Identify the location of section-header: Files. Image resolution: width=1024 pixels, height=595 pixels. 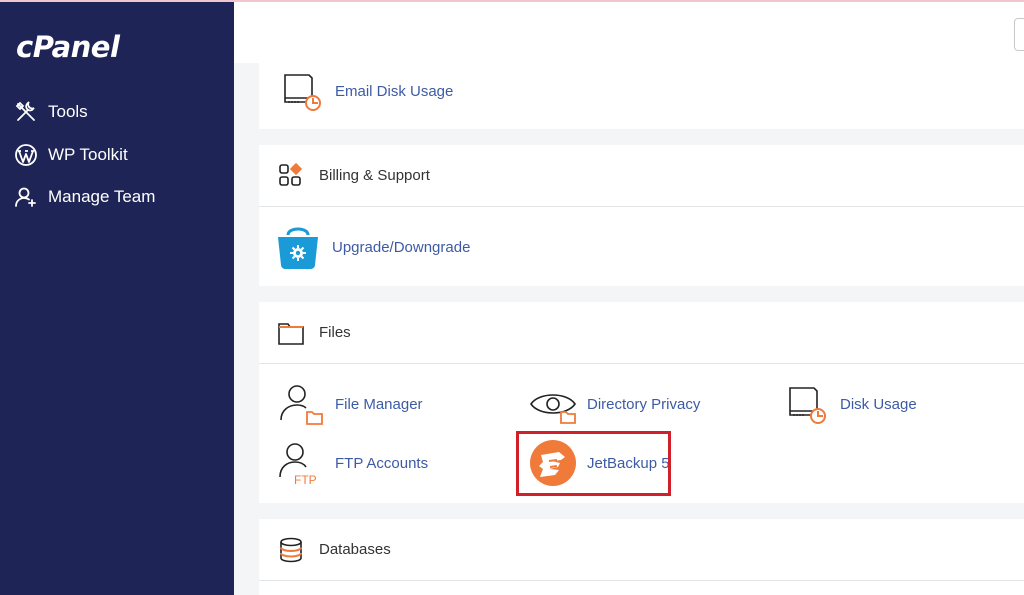
(641, 333).